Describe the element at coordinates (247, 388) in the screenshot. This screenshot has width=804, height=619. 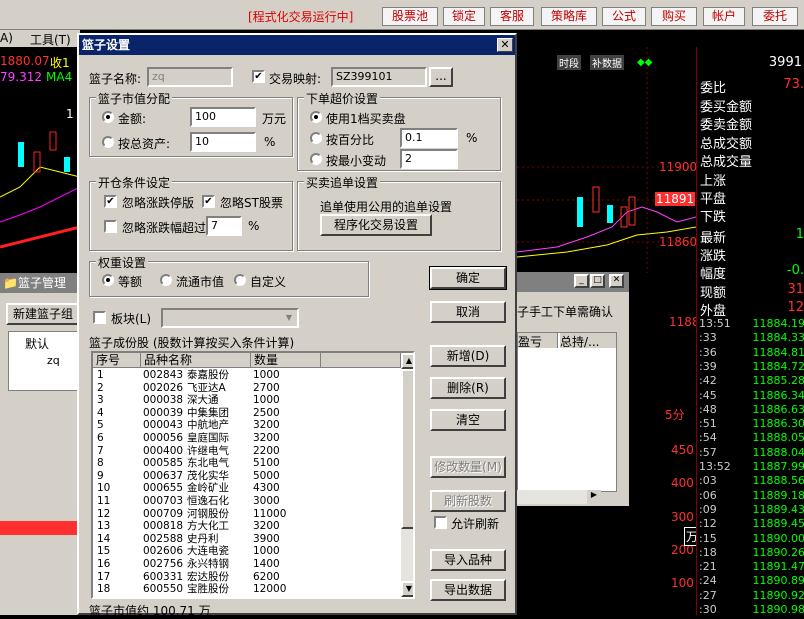
I see `table-row: 2002026飞亚达A2700` at that location.